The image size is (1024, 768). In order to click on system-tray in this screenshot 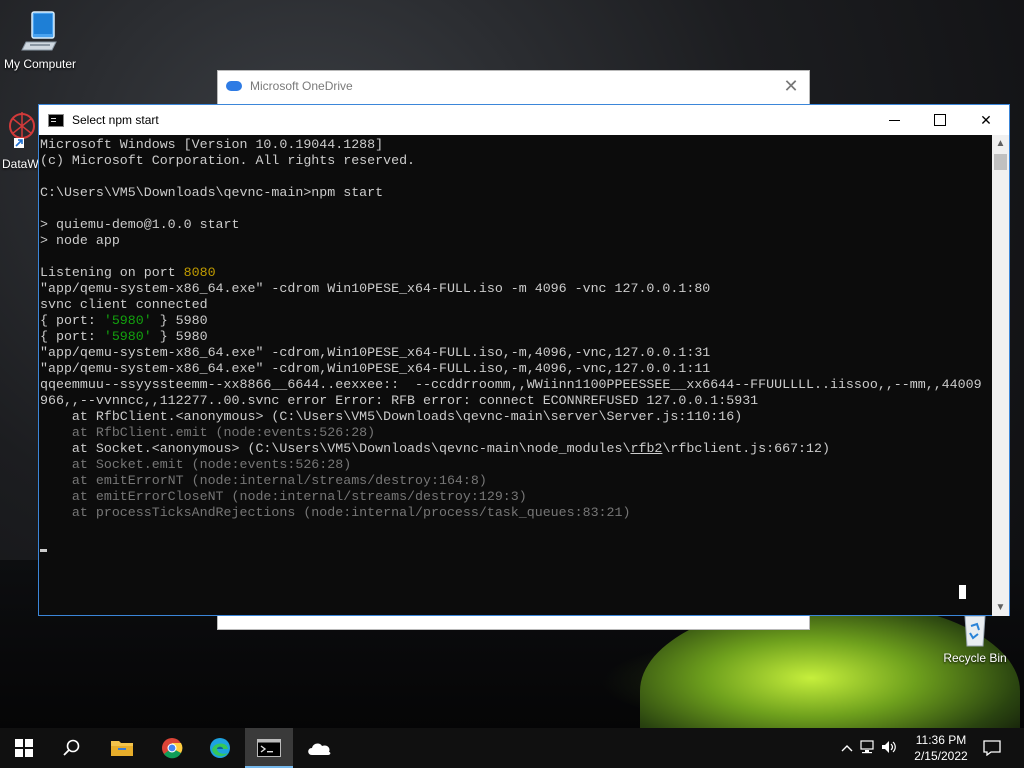, I will do `click(869, 748)`.